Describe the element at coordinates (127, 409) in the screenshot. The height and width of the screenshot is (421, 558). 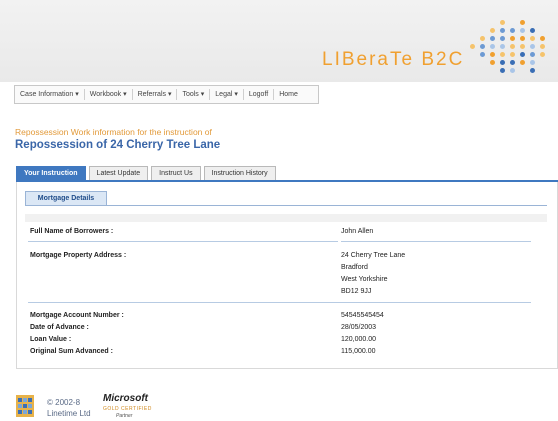
I see `microsoft-gold-certified: GOLD CERTIFIED` at that location.